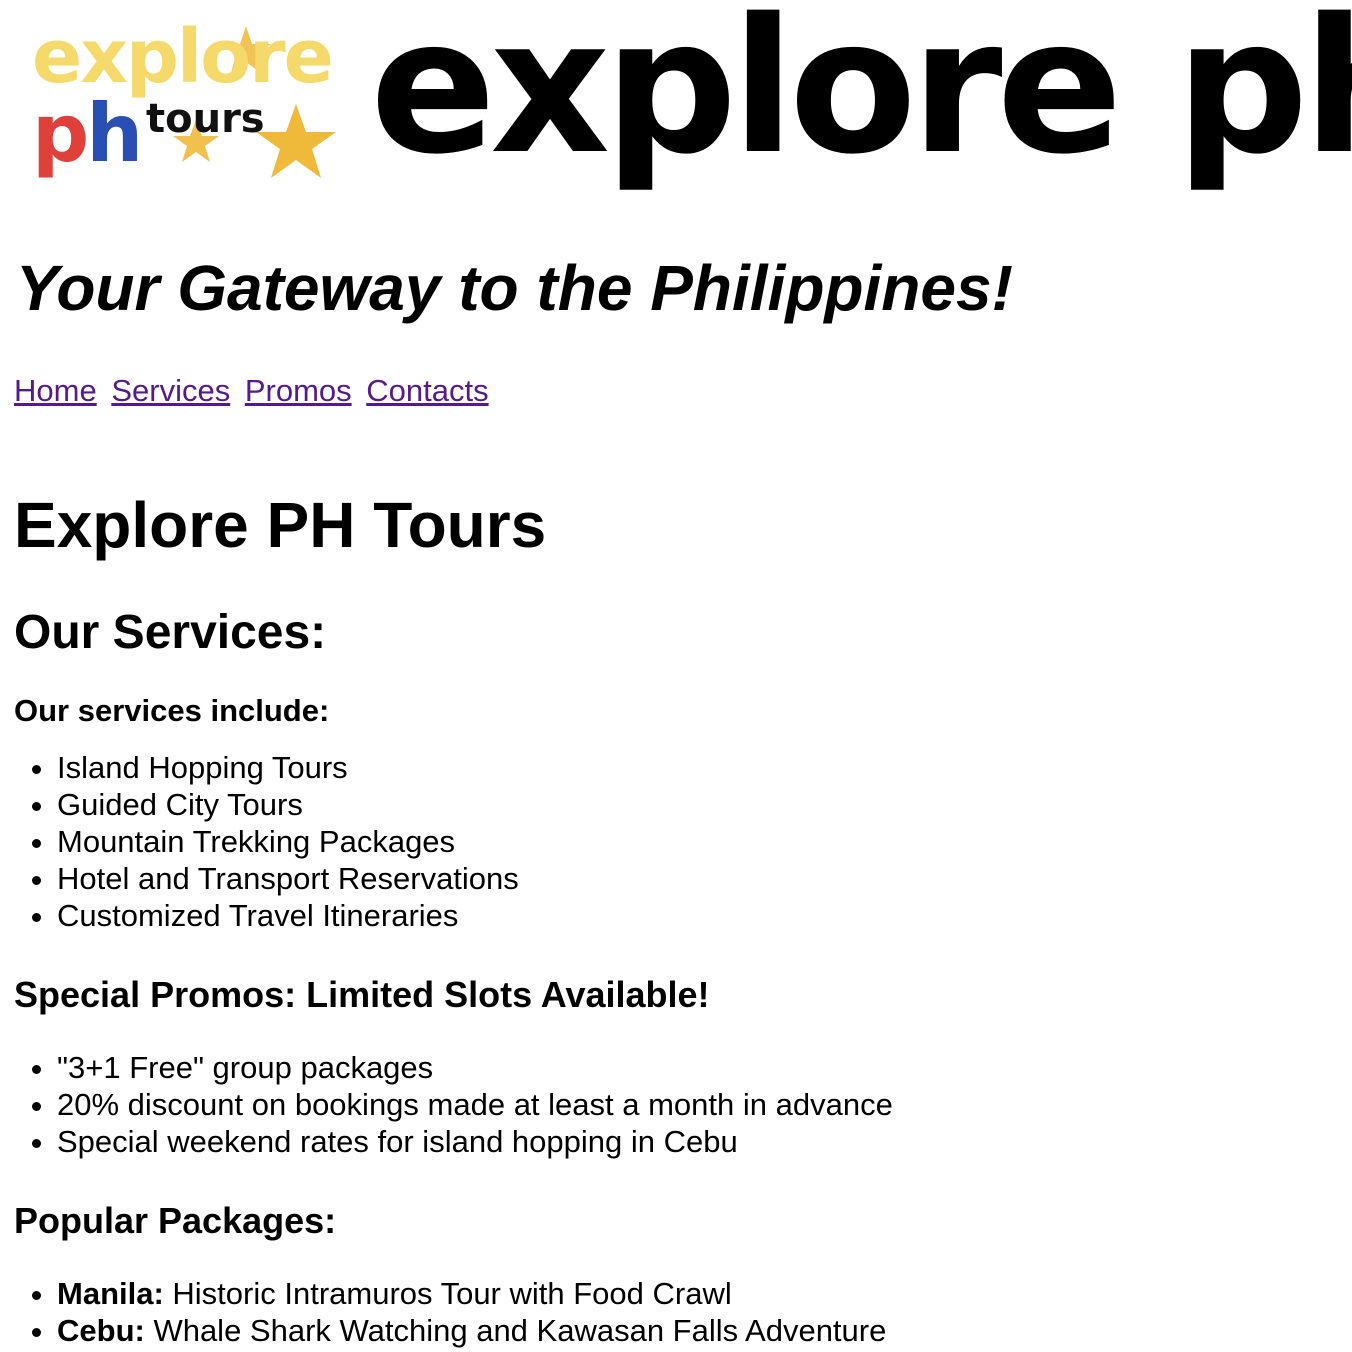 The width and height of the screenshot is (1352, 1352). I want to click on page-title: Explore PH Tours, so click(280, 525).